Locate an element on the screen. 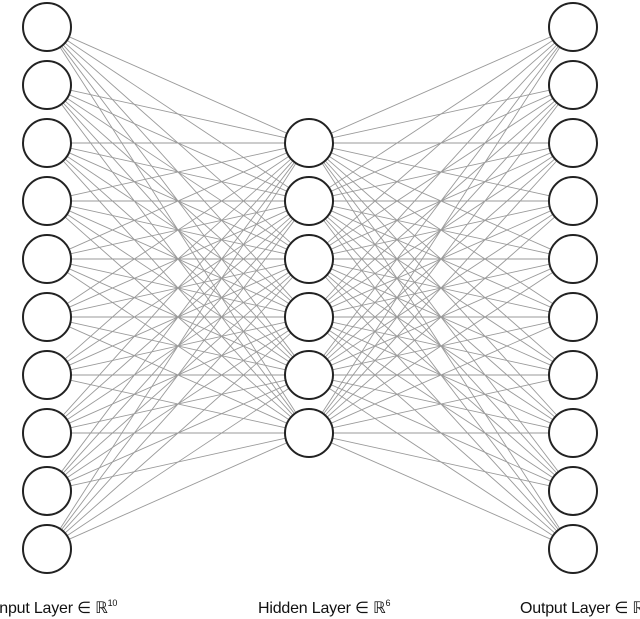  output-layer-label: Output Layer ∈ ℝ10 is located at coordinates (580, 608).